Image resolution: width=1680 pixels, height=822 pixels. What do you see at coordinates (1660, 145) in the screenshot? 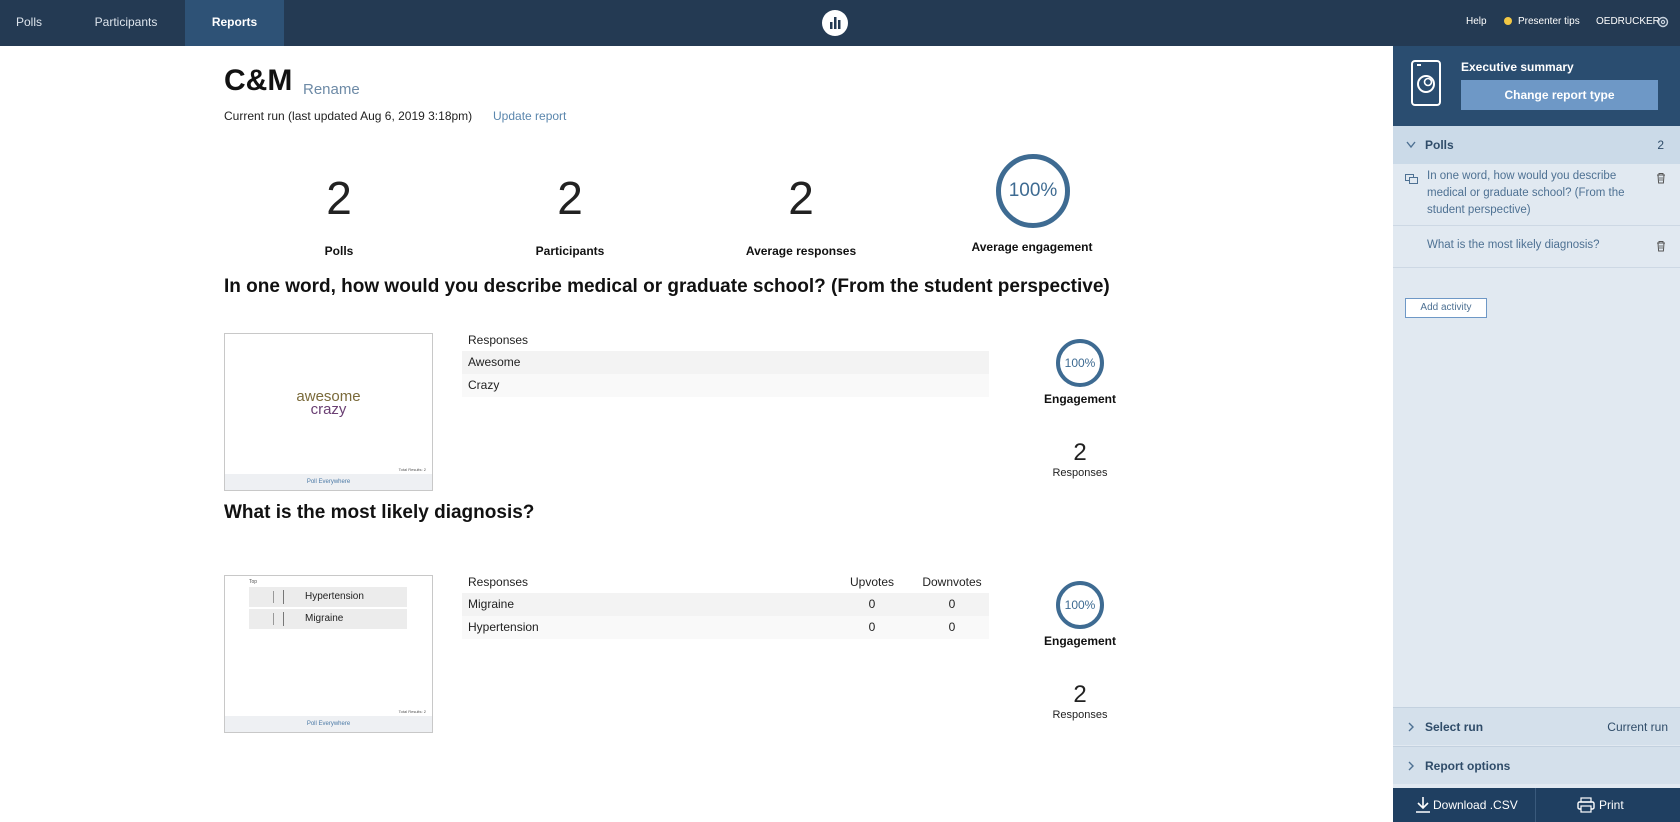
I see `polls-count: 2` at bounding box center [1660, 145].